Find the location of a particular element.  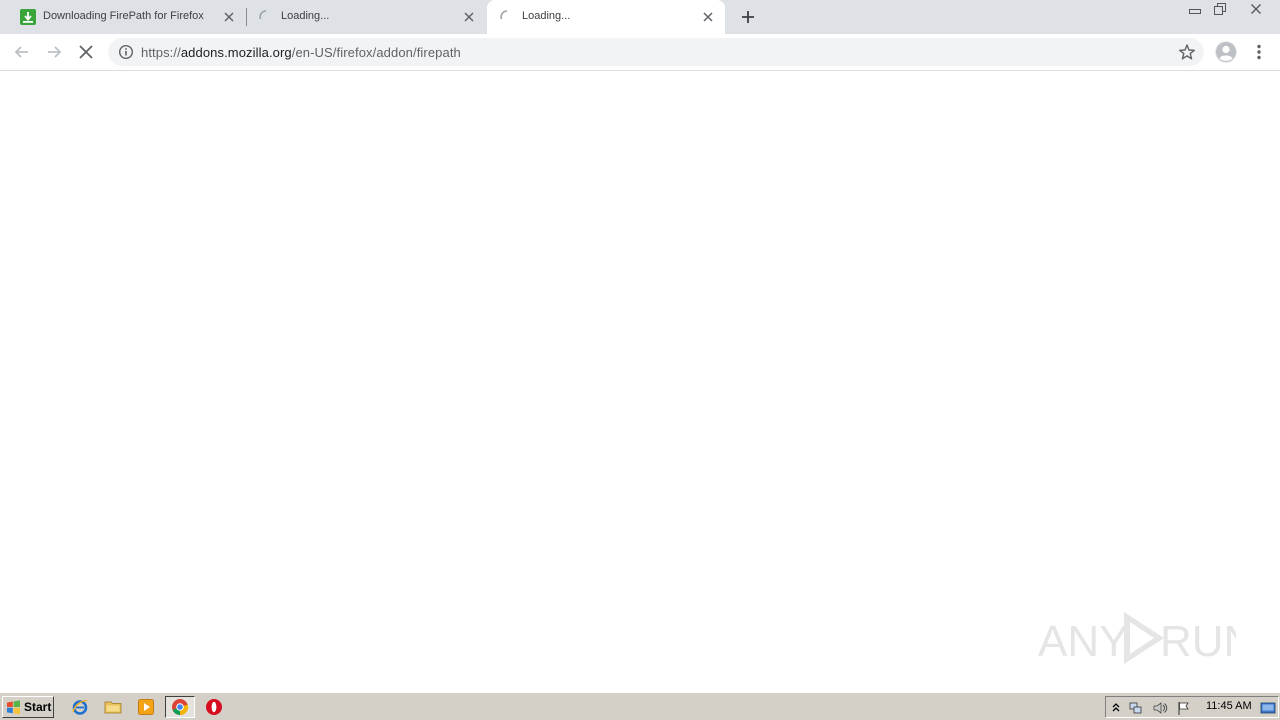

taskbar-explorer is located at coordinates (113, 707).